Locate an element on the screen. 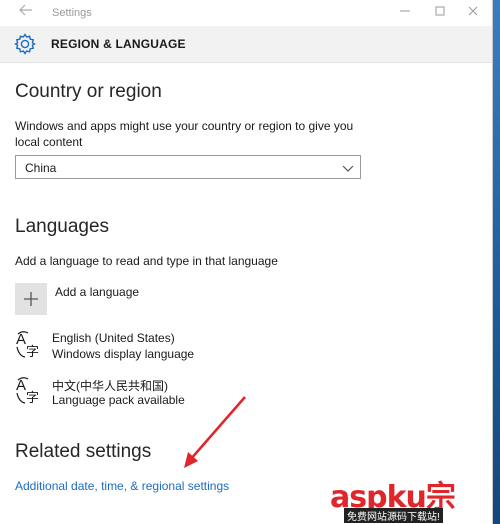 The width and height of the screenshot is (500, 524). country-heading: Country or region is located at coordinates (88, 91).